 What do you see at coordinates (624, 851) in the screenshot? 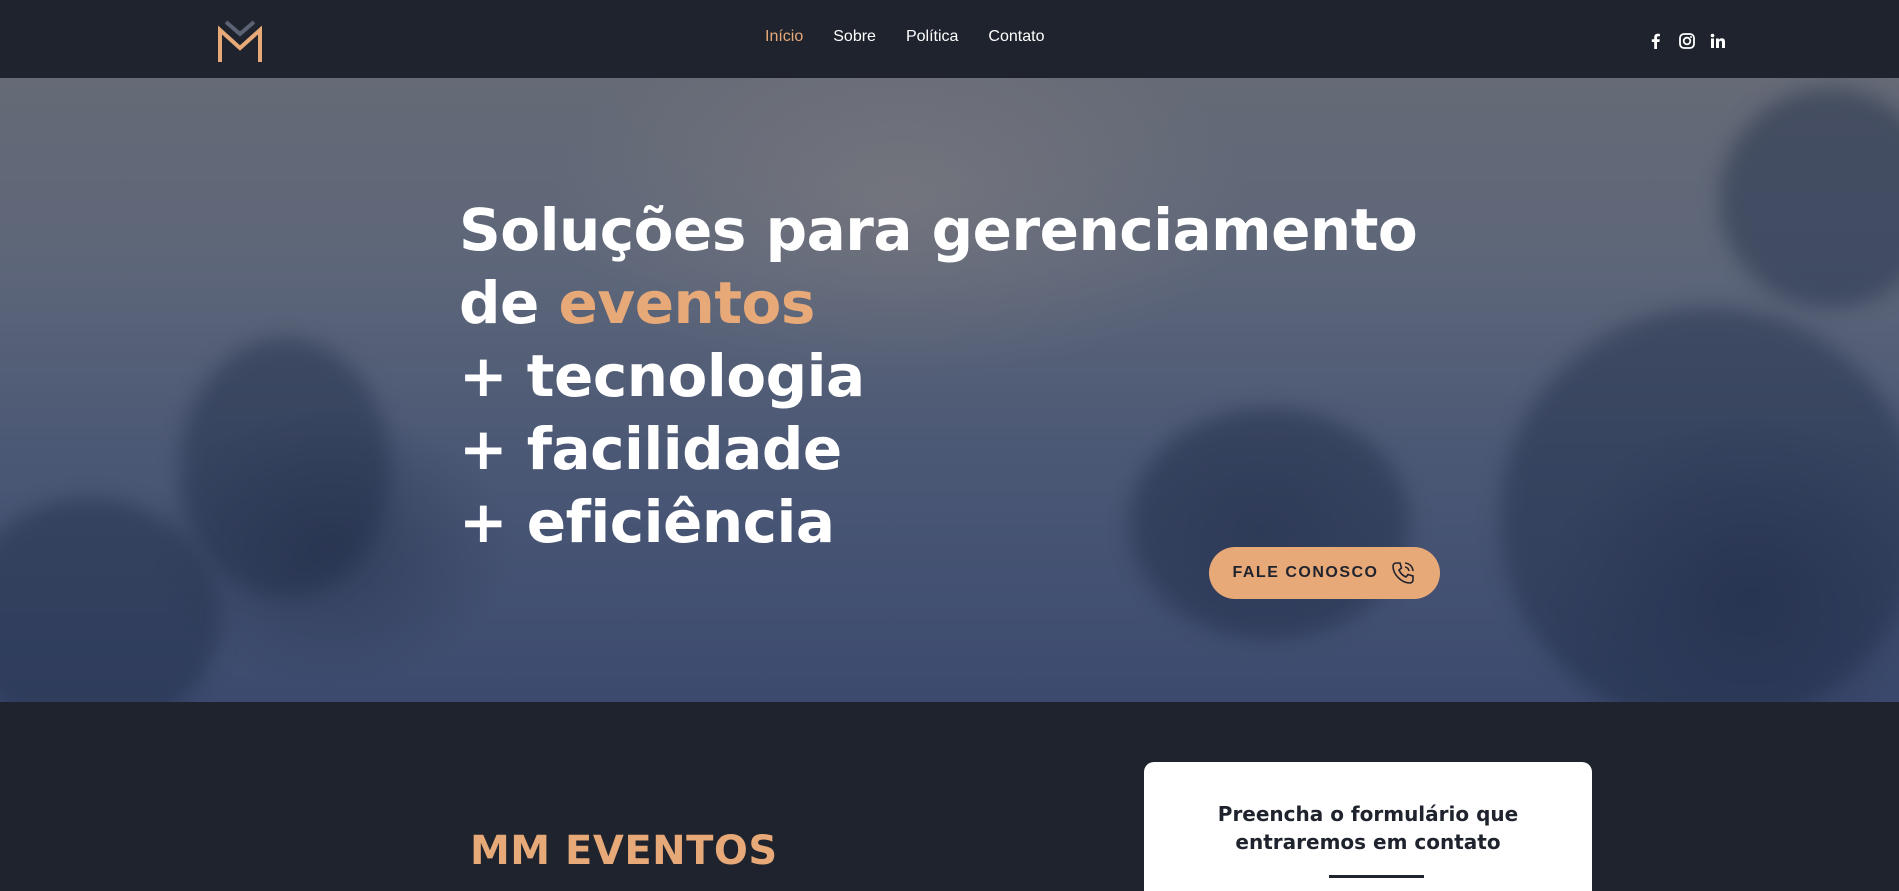
I see `brand-title: MM EVENTOS` at bounding box center [624, 851].